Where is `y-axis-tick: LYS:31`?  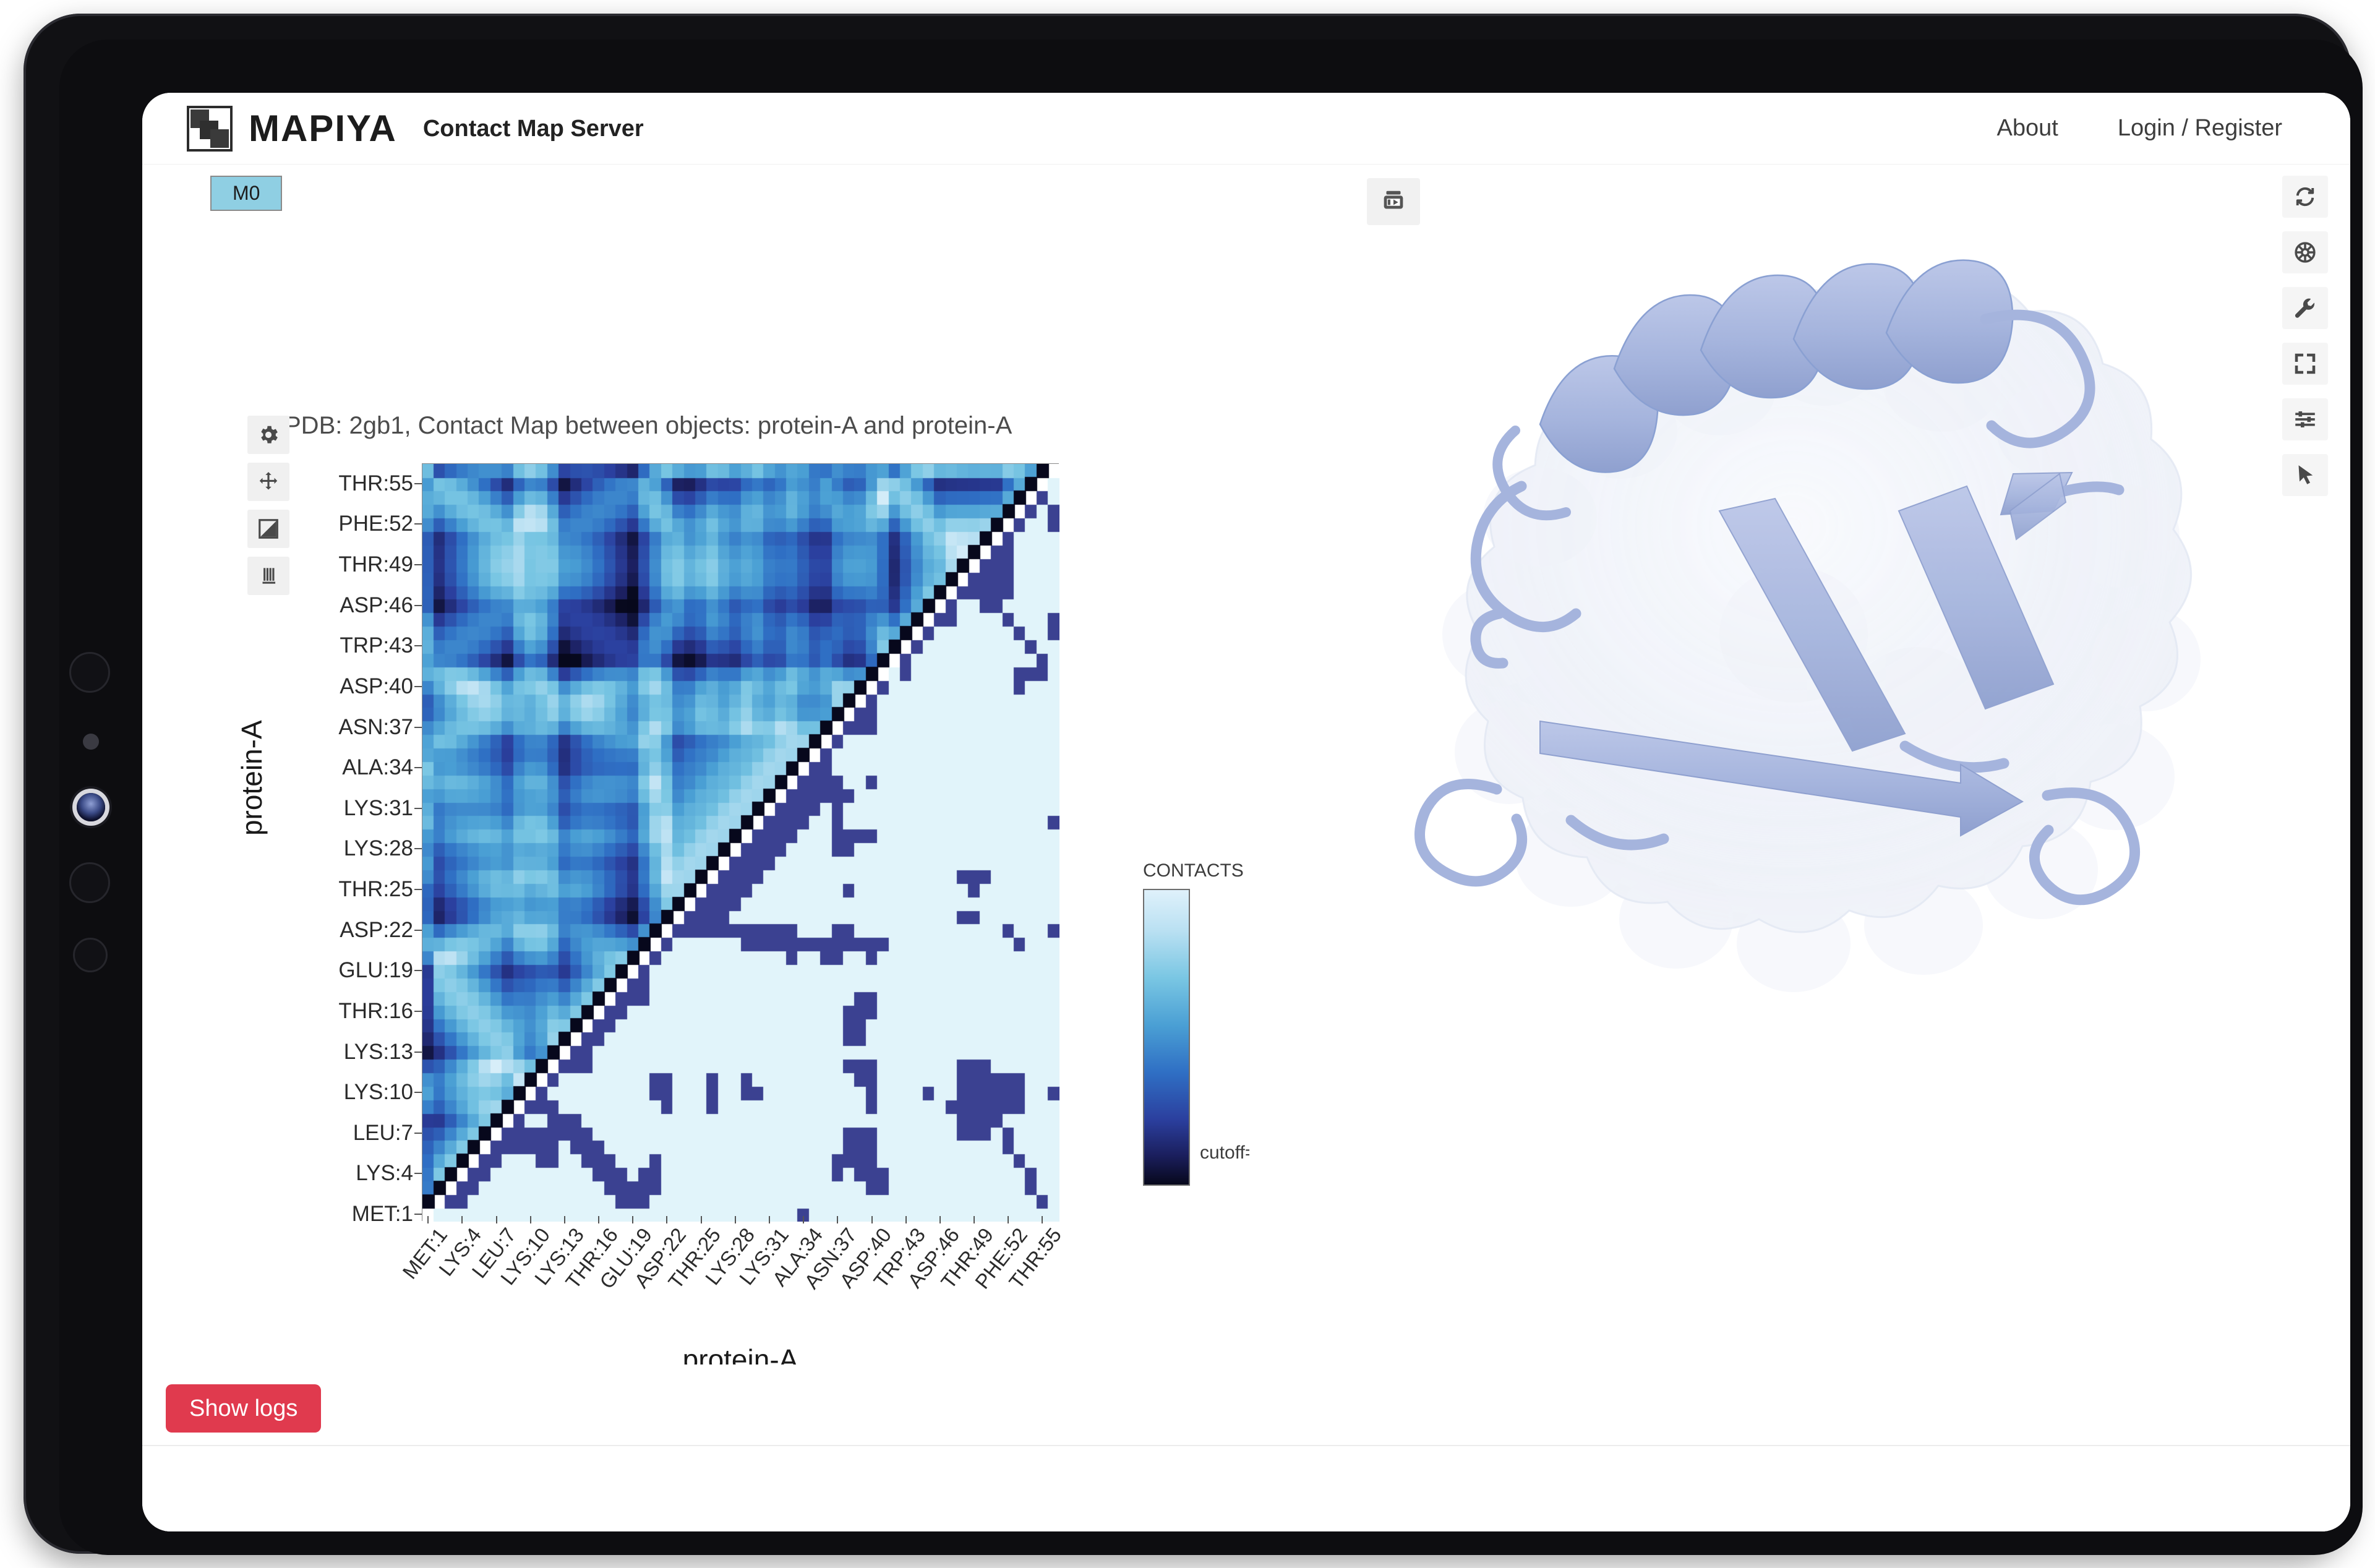
y-axis-tick: LYS:31 is located at coordinates (378, 807).